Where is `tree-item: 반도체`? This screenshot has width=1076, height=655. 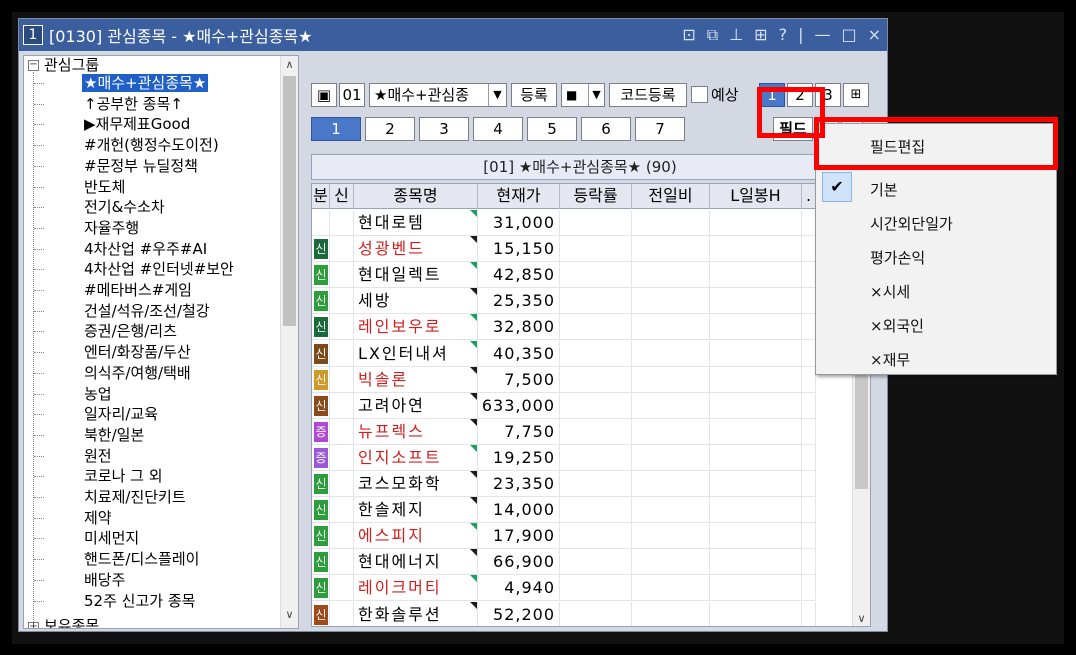
tree-item: 반도체 is located at coordinates (104, 187).